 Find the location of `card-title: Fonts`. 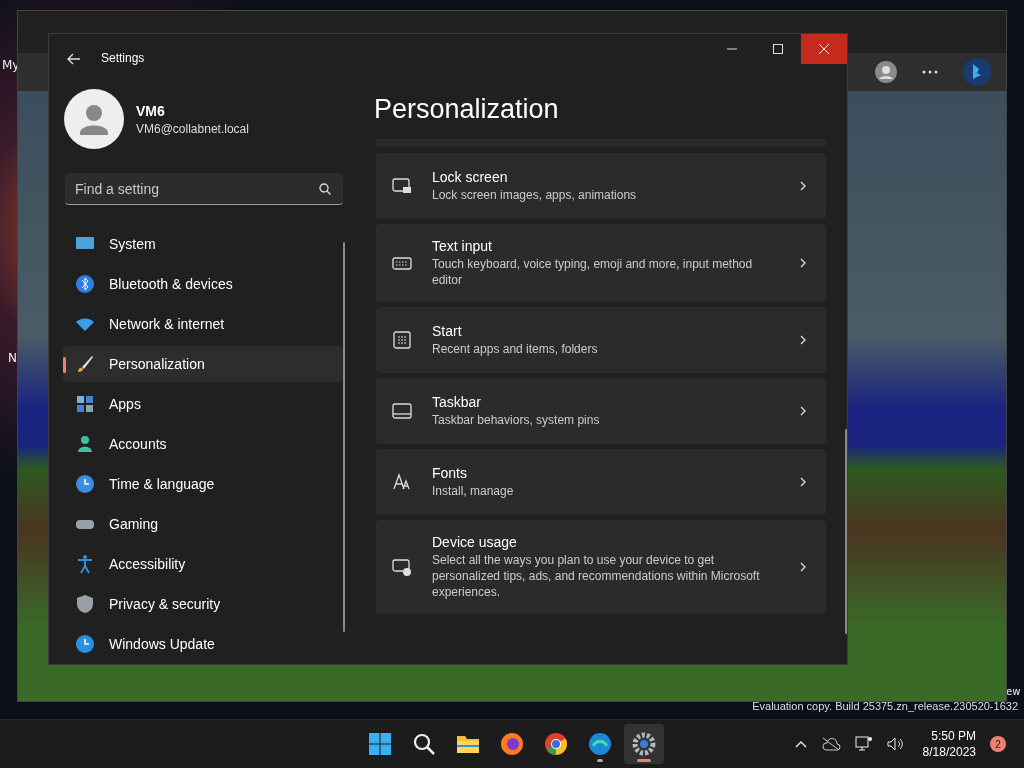

card-title: Fonts is located at coordinates (450, 473).